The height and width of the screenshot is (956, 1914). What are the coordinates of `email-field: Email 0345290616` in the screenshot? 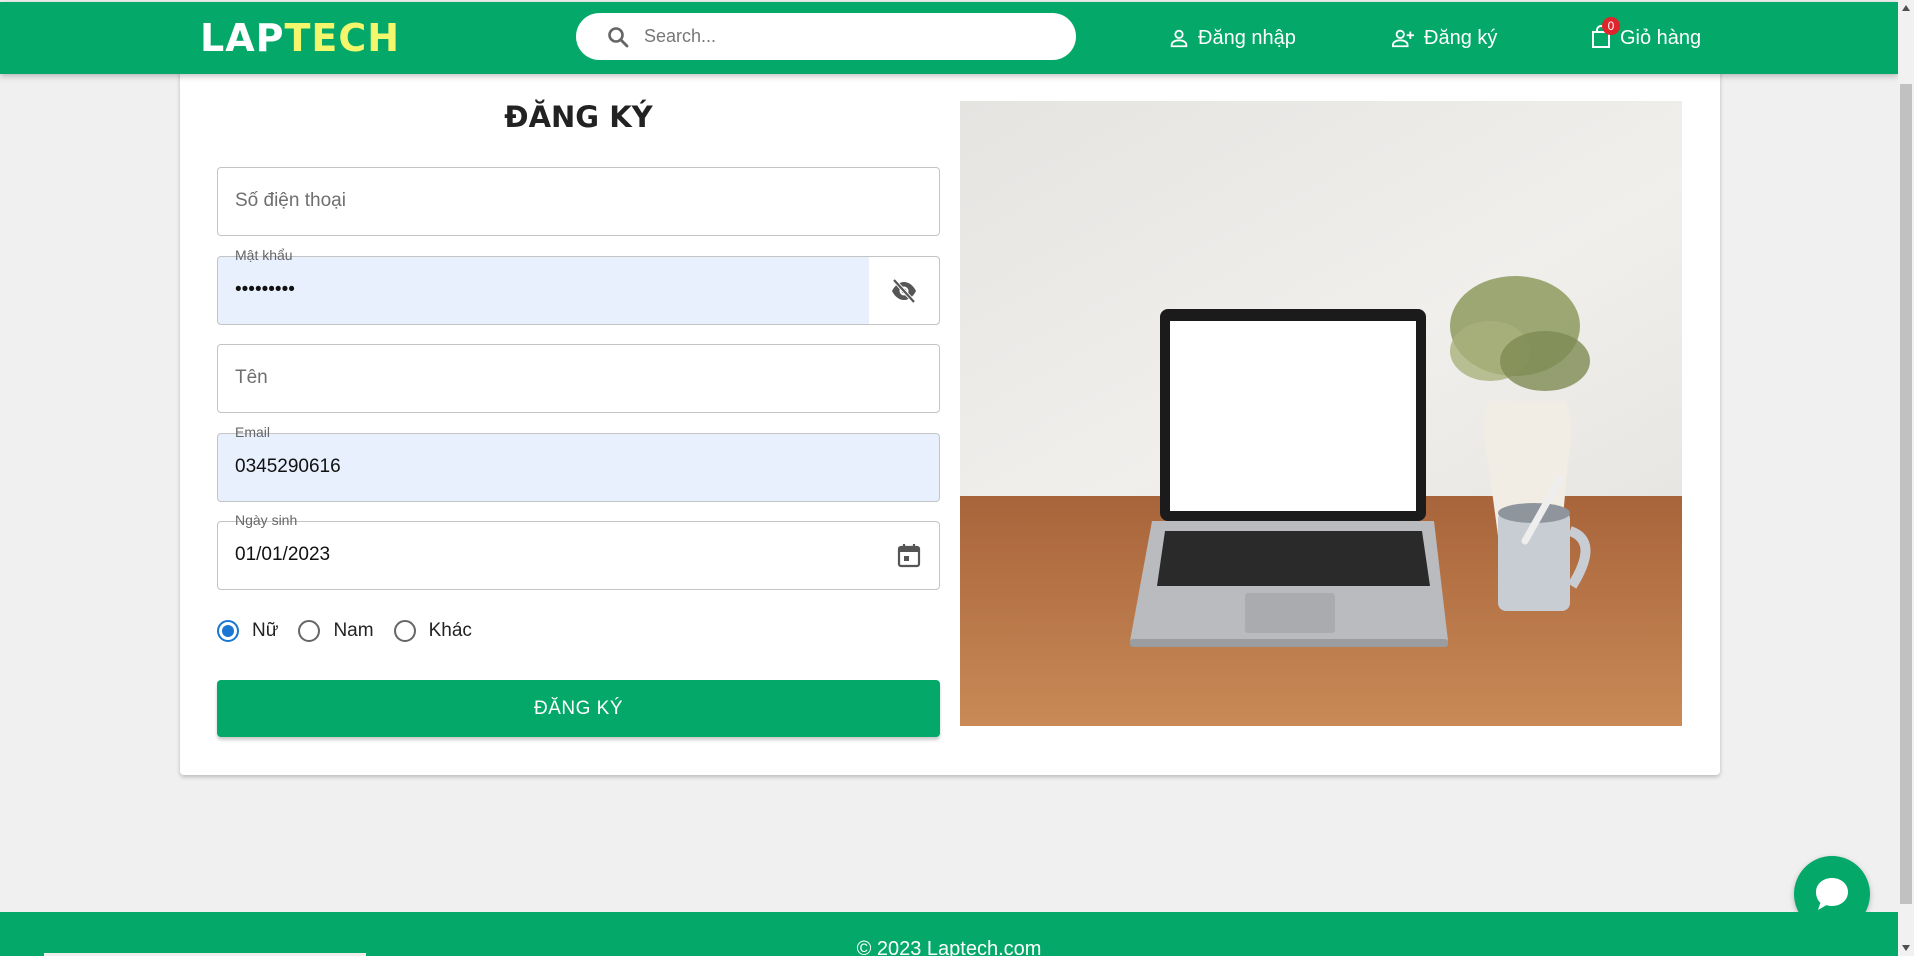 It's located at (578, 463).